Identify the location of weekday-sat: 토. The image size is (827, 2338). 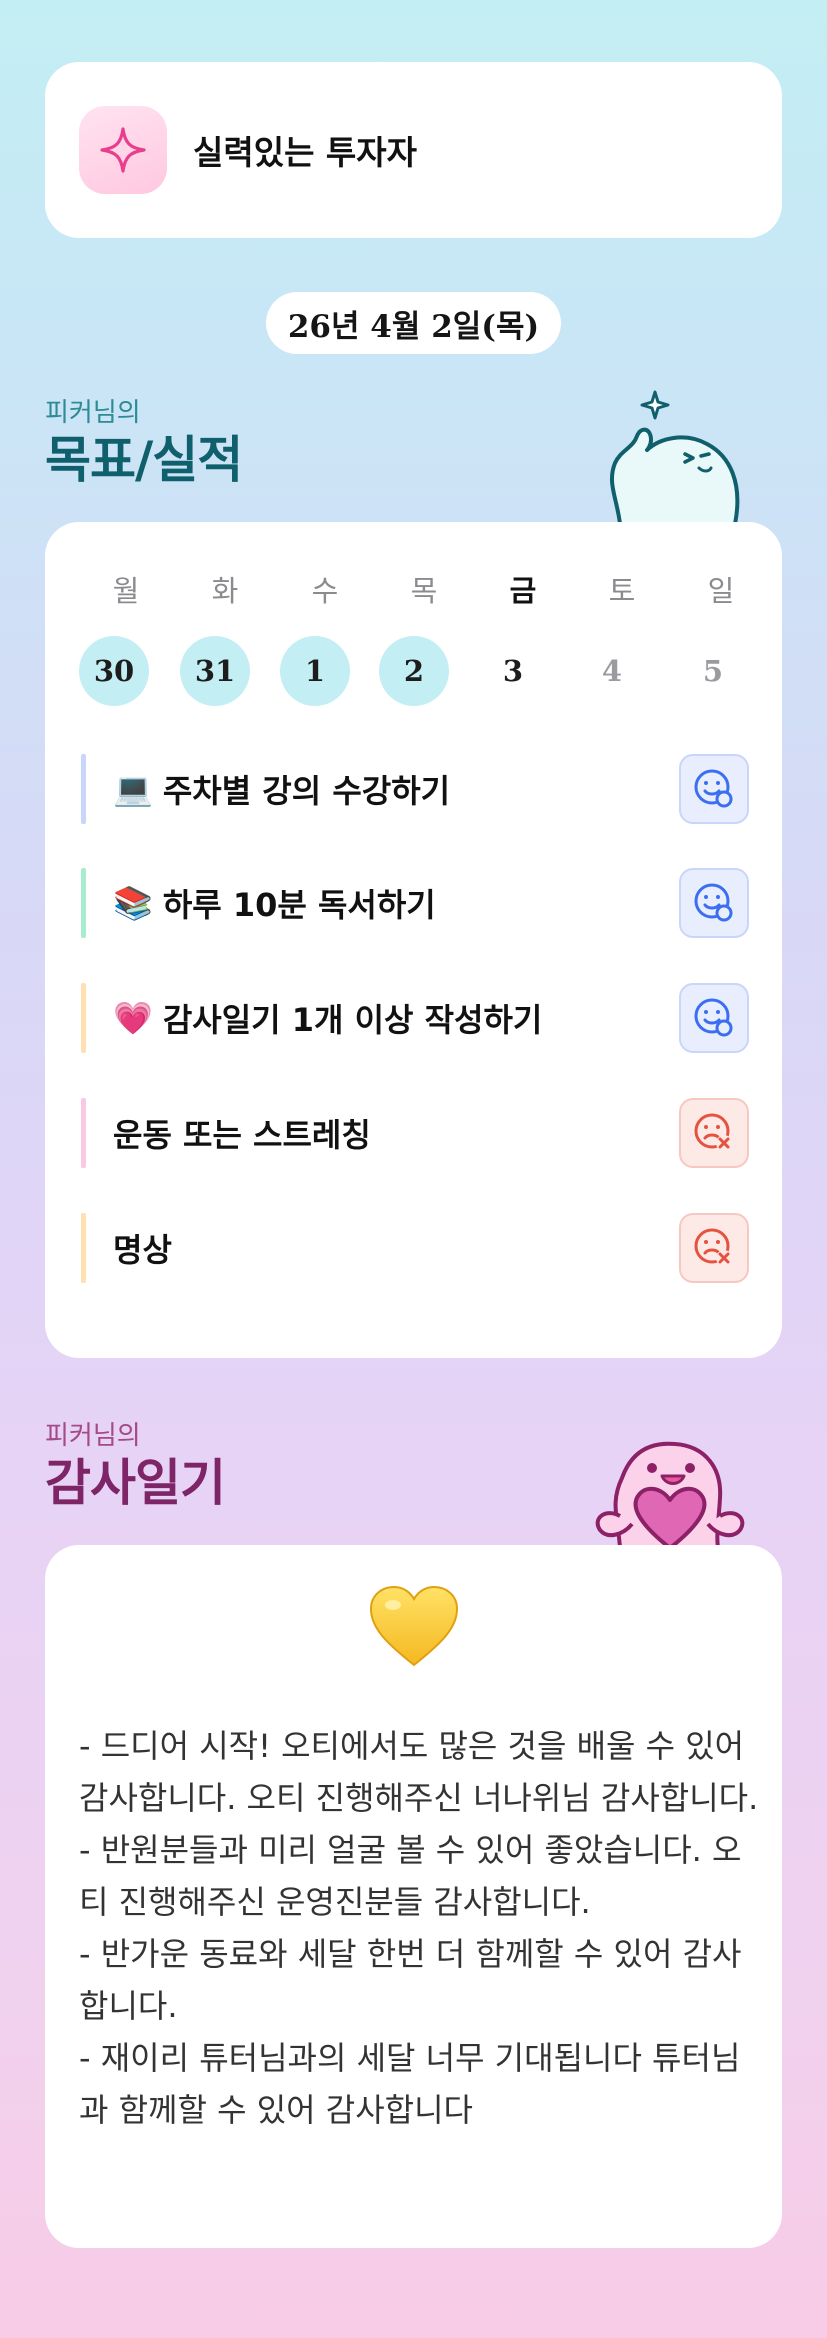
(622, 591).